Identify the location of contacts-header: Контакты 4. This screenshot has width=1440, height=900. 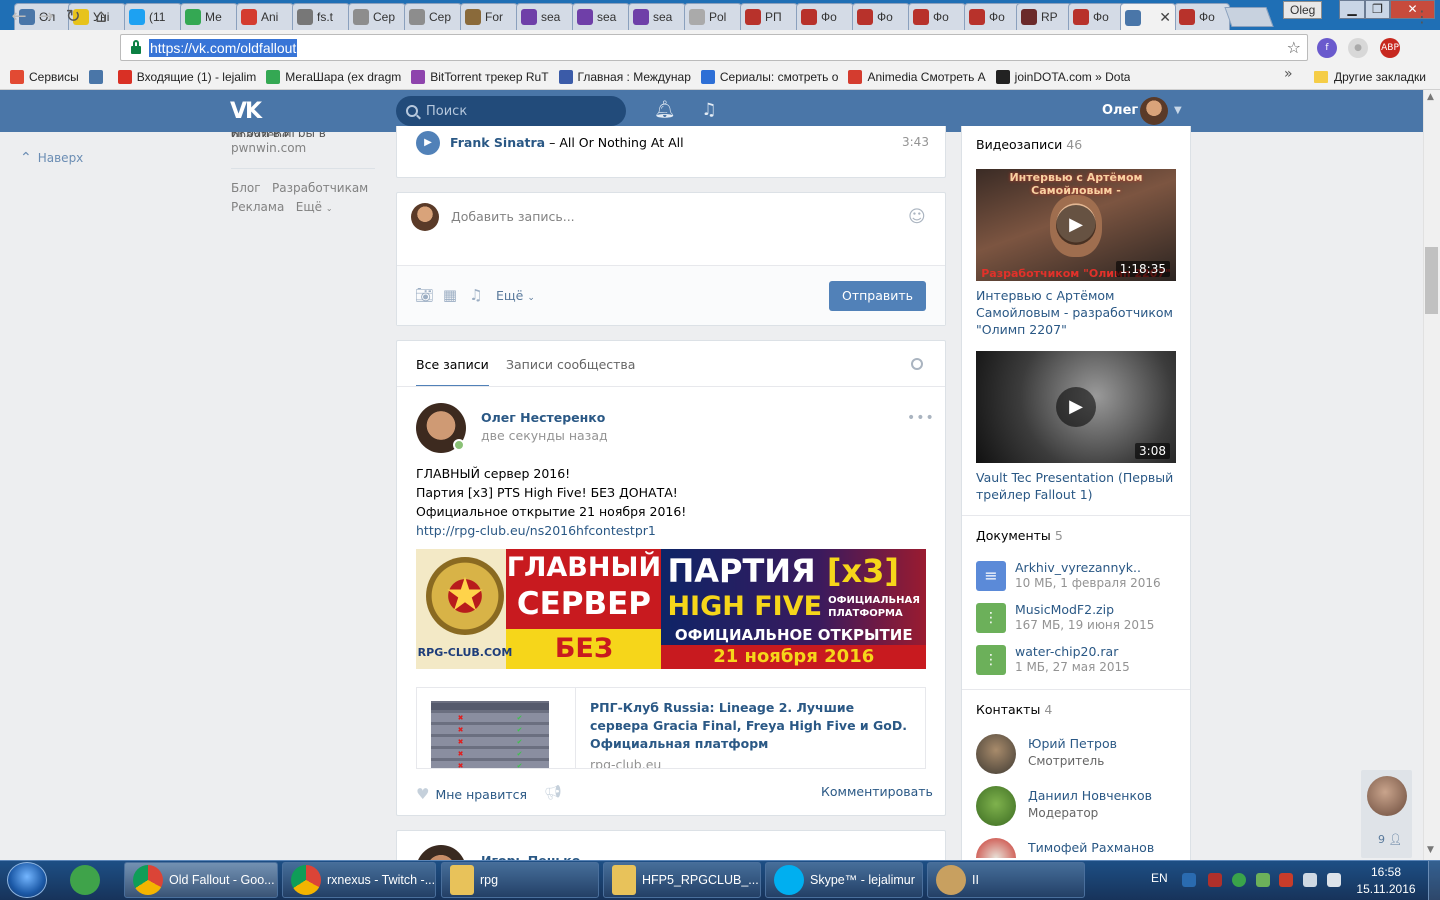
(1014, 709).